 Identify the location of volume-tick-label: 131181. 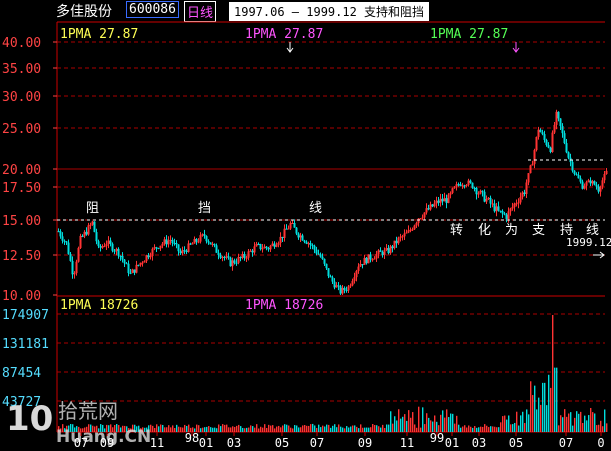
(25, 344).